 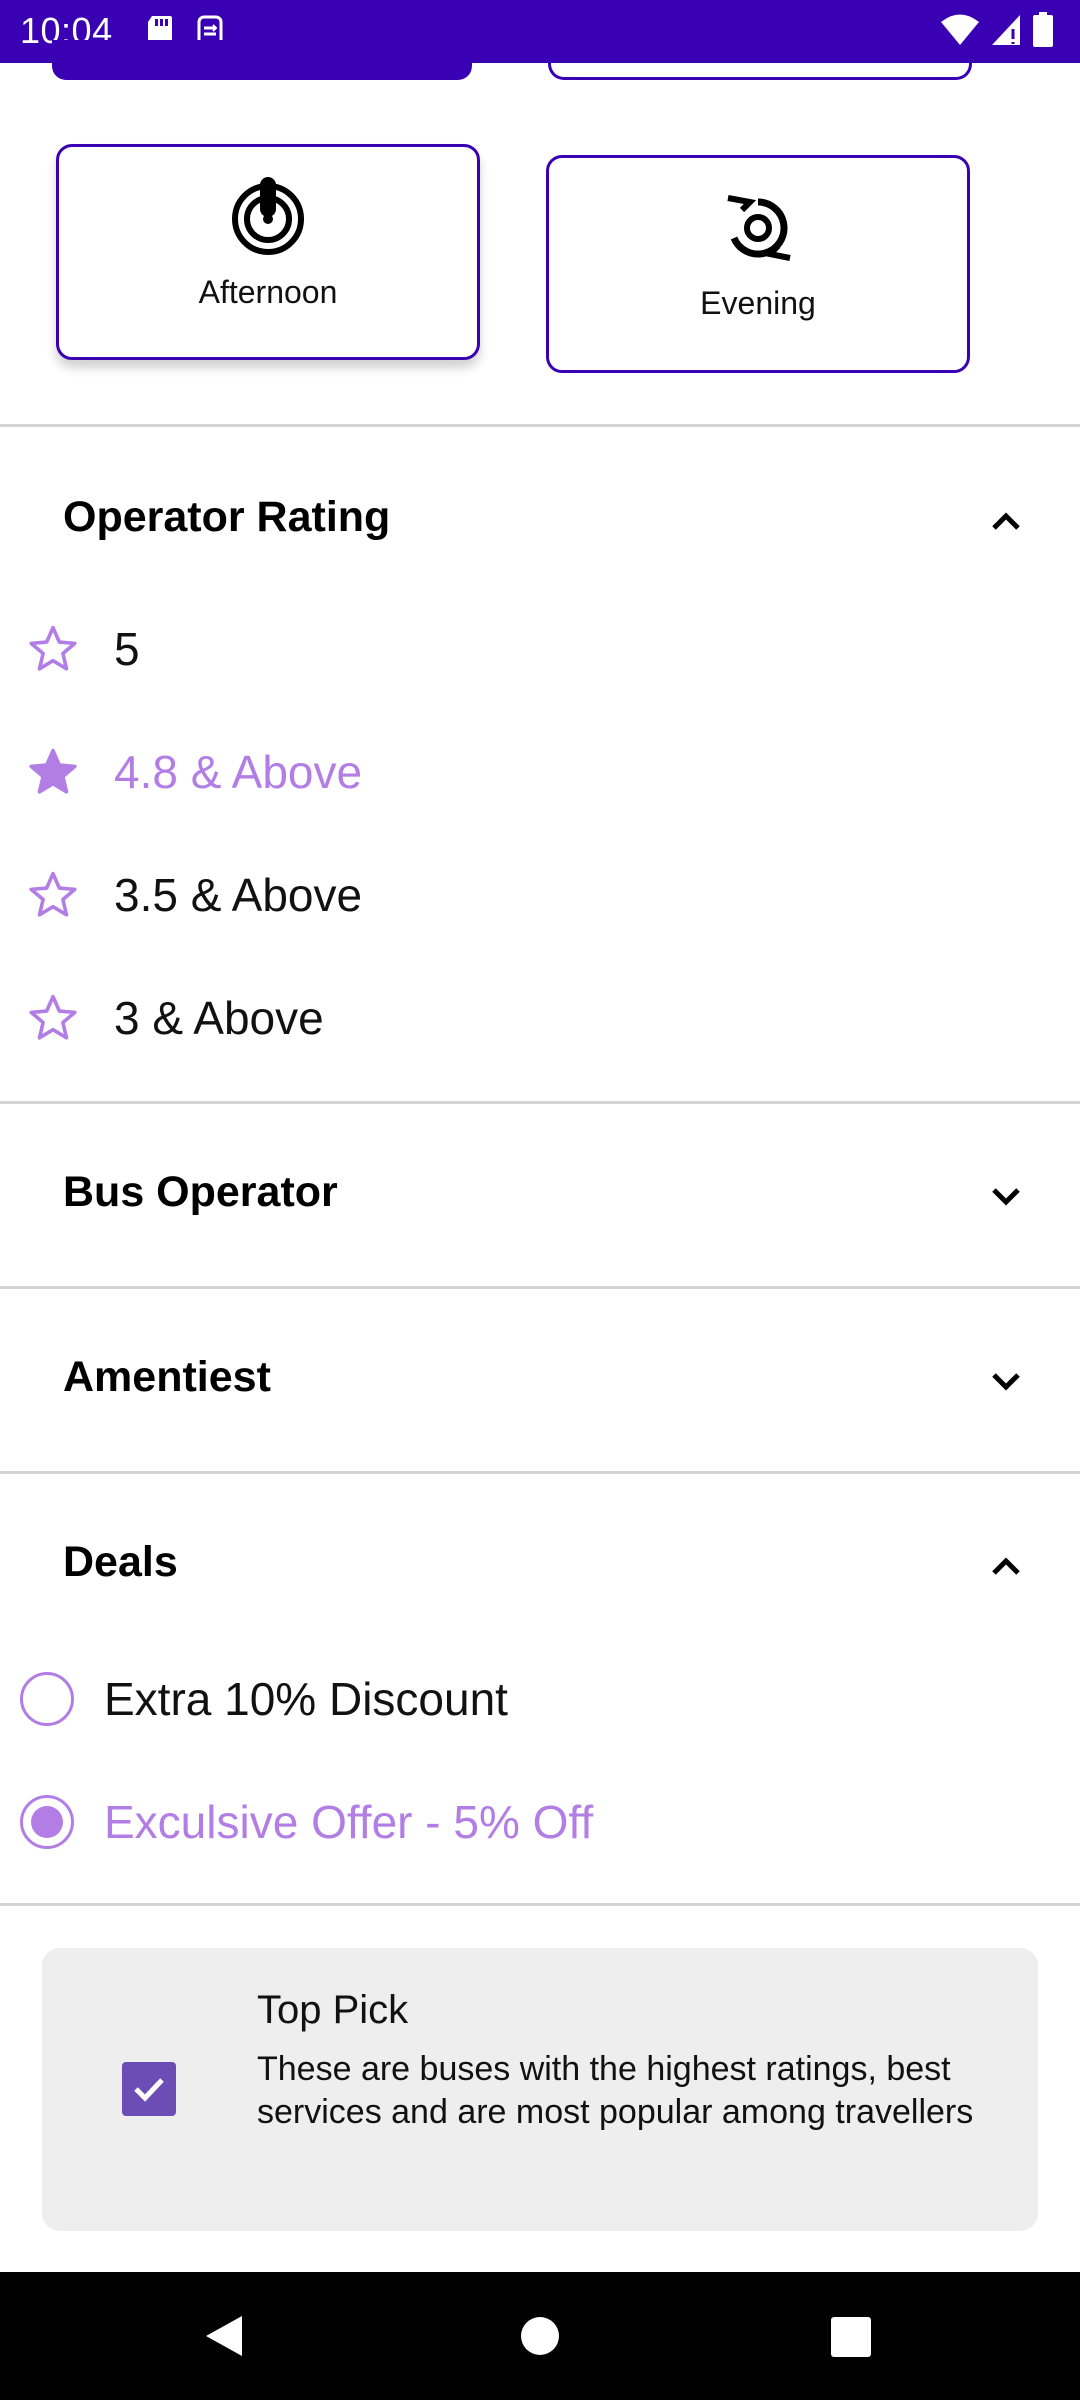 I want to click on deal-option-exclusive-offer: Exculsive Offer - 5% Off, so click(x=540, y=1821).